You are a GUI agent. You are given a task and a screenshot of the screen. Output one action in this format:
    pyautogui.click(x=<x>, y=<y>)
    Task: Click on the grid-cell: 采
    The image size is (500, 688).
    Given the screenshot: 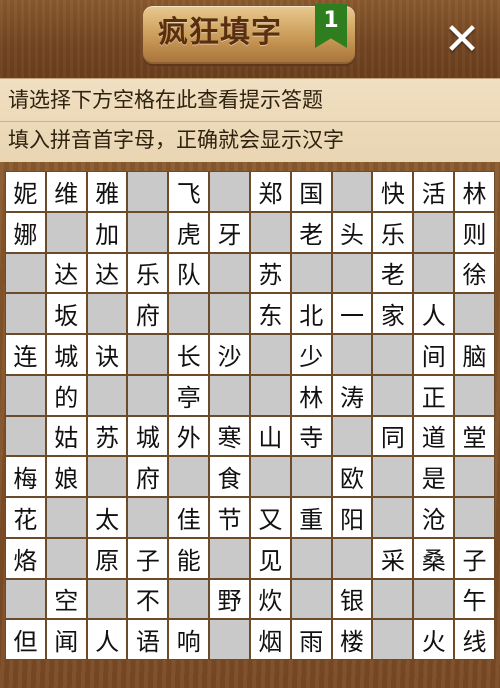 What is the action you would take?
    pyautogui.click(x=393, y=558)
    